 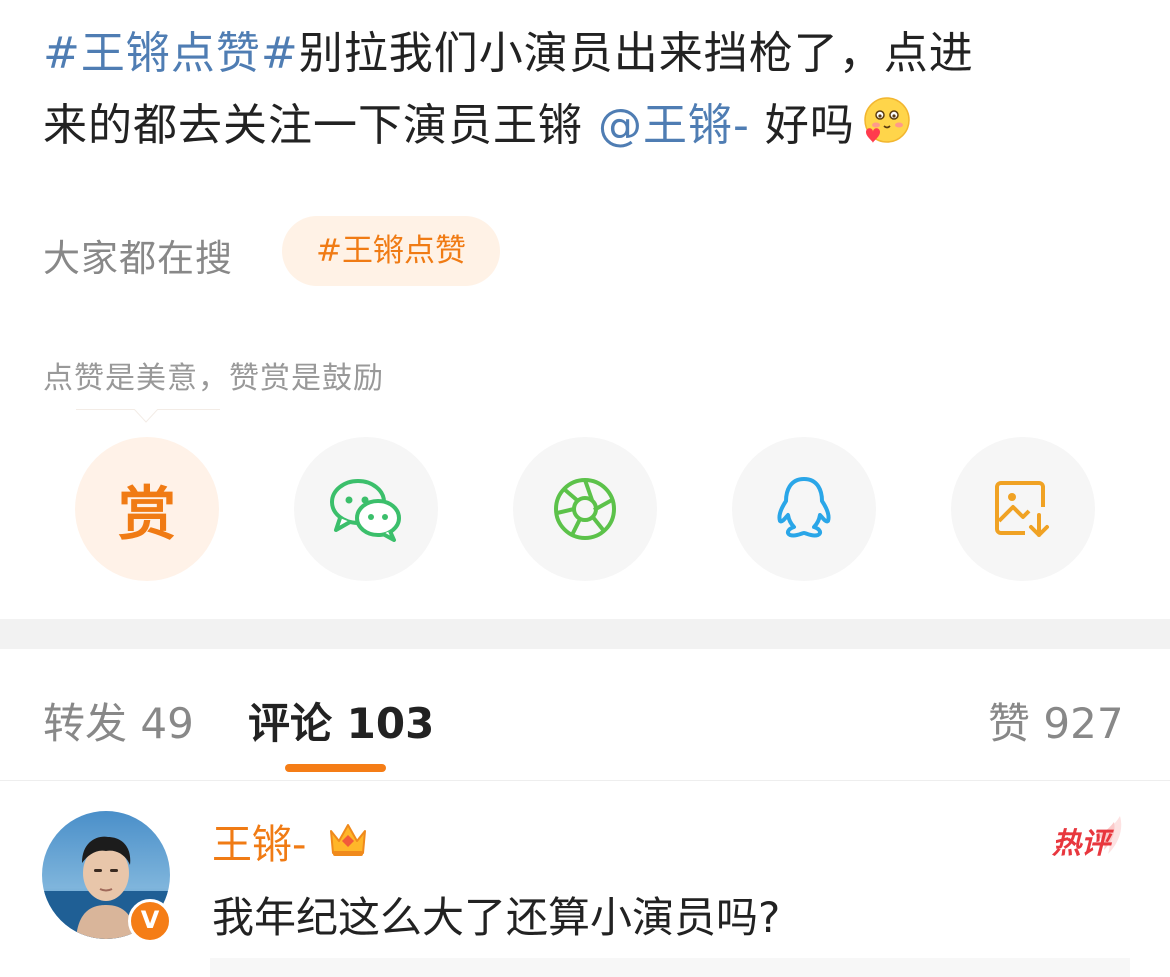 I want to click on save-image-icon, so click(x=1022, y=509).